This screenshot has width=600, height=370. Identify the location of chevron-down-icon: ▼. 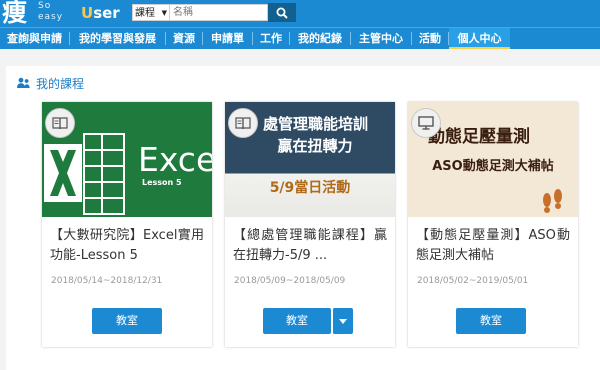
(164, 13).